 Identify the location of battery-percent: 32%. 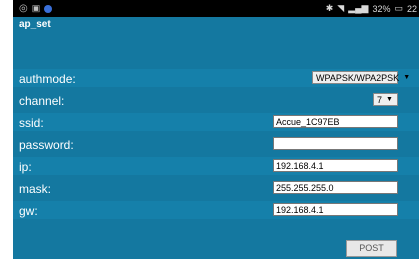
(381, 8).